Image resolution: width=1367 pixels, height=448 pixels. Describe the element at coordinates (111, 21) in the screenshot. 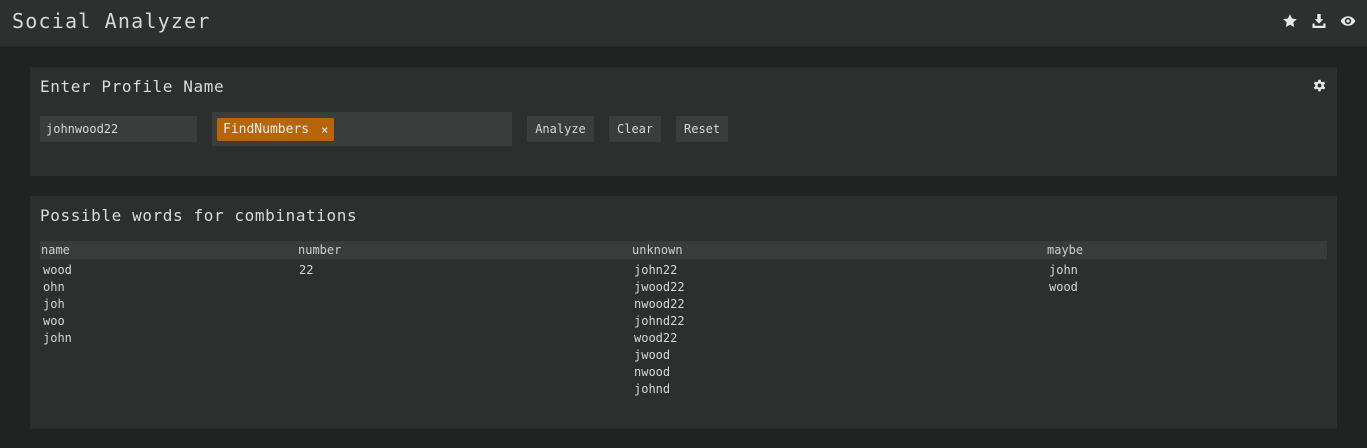

I see `app-title: Social Analyzer` at that location.